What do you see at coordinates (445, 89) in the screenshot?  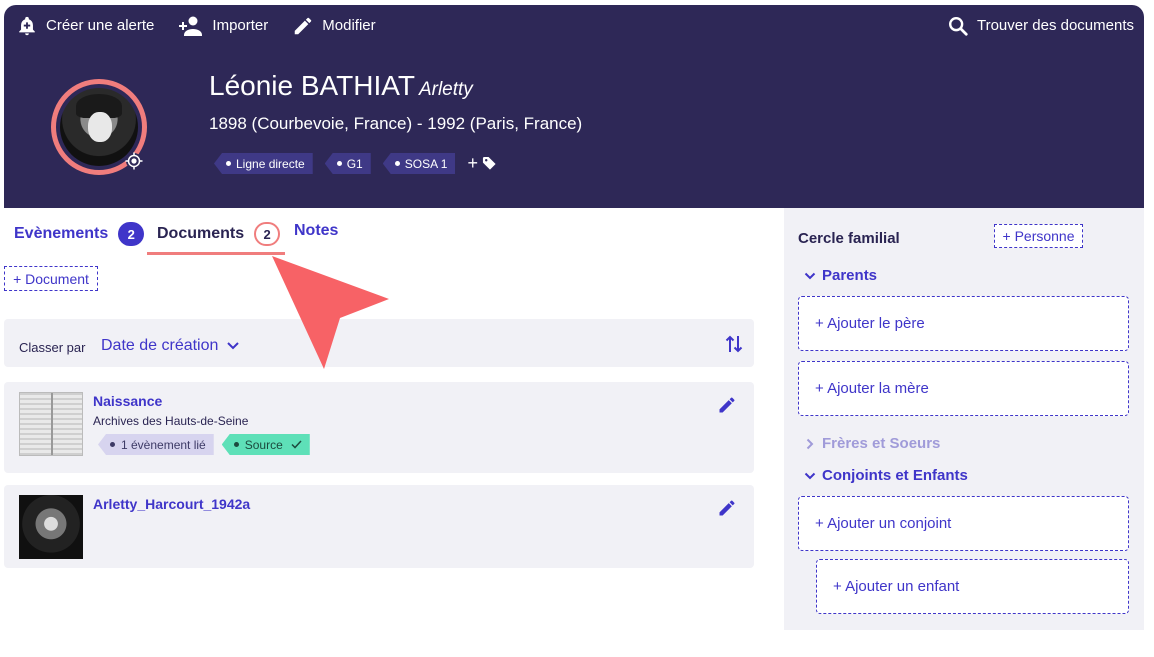 I see `person-nickname: Arletty` at bounding box center [445, 89].